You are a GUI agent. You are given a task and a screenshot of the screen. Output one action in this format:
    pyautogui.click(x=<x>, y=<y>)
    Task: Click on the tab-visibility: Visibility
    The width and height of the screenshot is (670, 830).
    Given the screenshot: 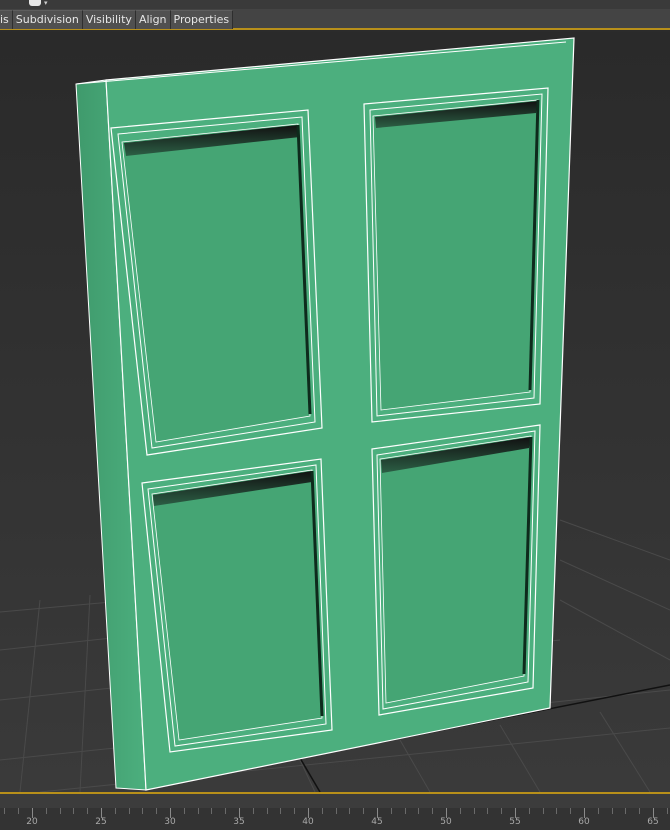 What is the action you would take?
    pyautogui.click(x=109, y=19)
    